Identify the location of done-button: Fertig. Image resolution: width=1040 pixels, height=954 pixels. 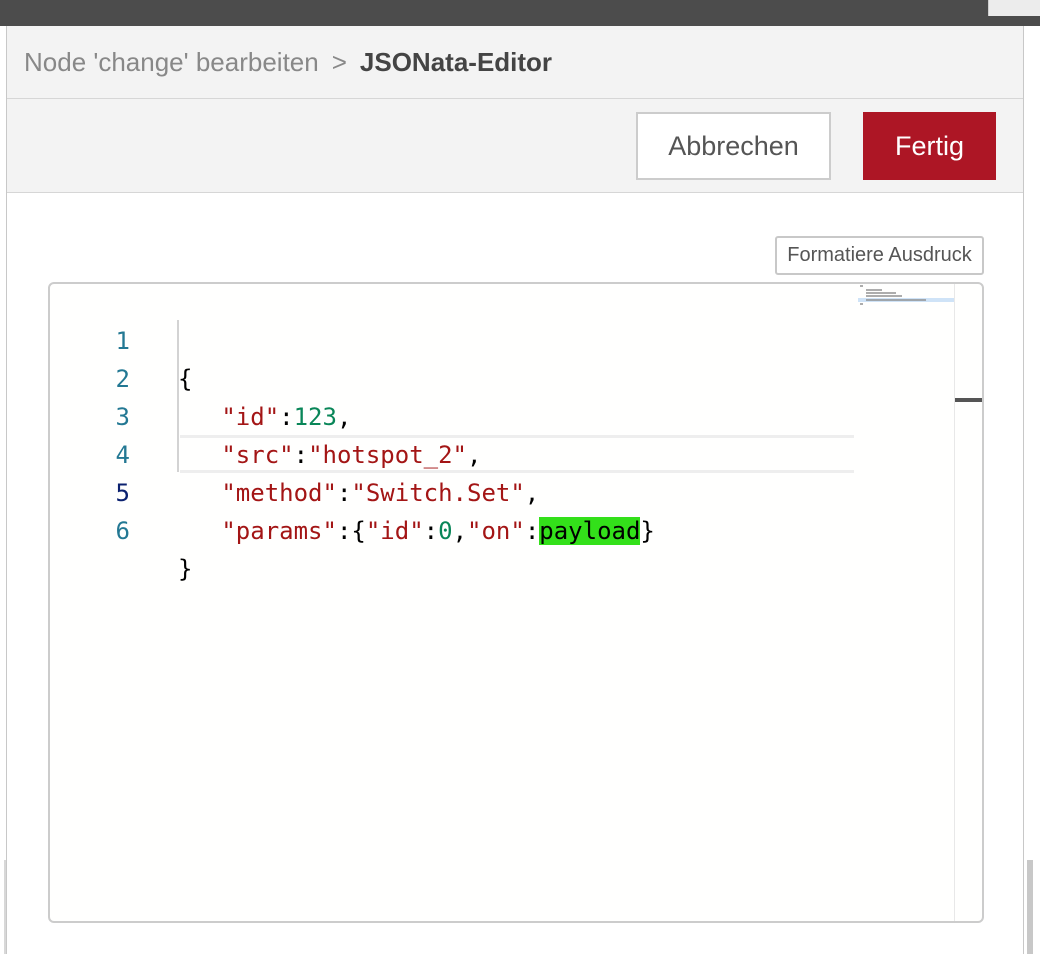
(929, 146).